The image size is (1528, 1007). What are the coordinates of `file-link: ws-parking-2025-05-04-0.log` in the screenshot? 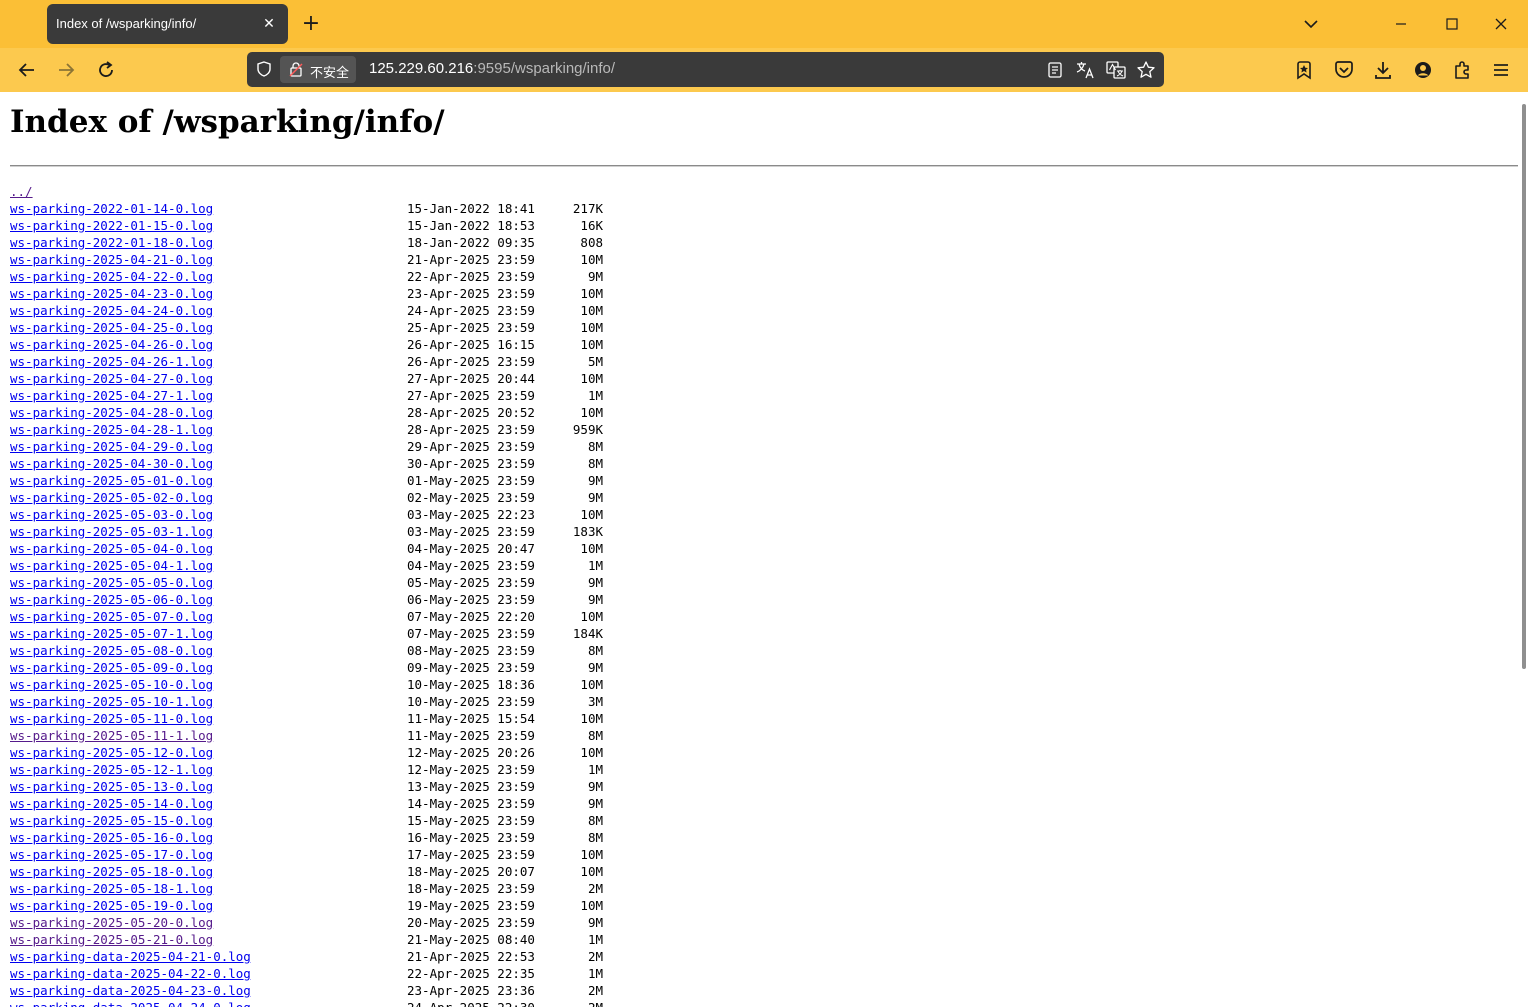 It's located at (111, 548).